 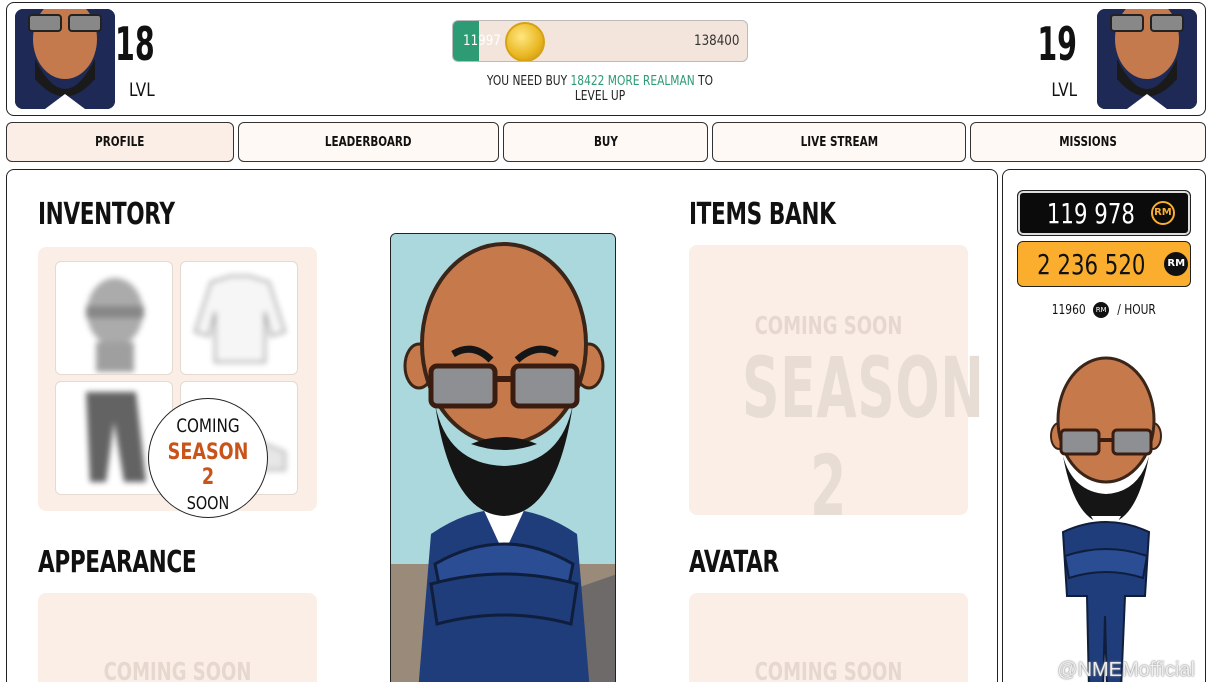 What do you see at coordinates (115, 325) in the screenshot?
I see `head-item-icon` at bounding box center [115, 325].